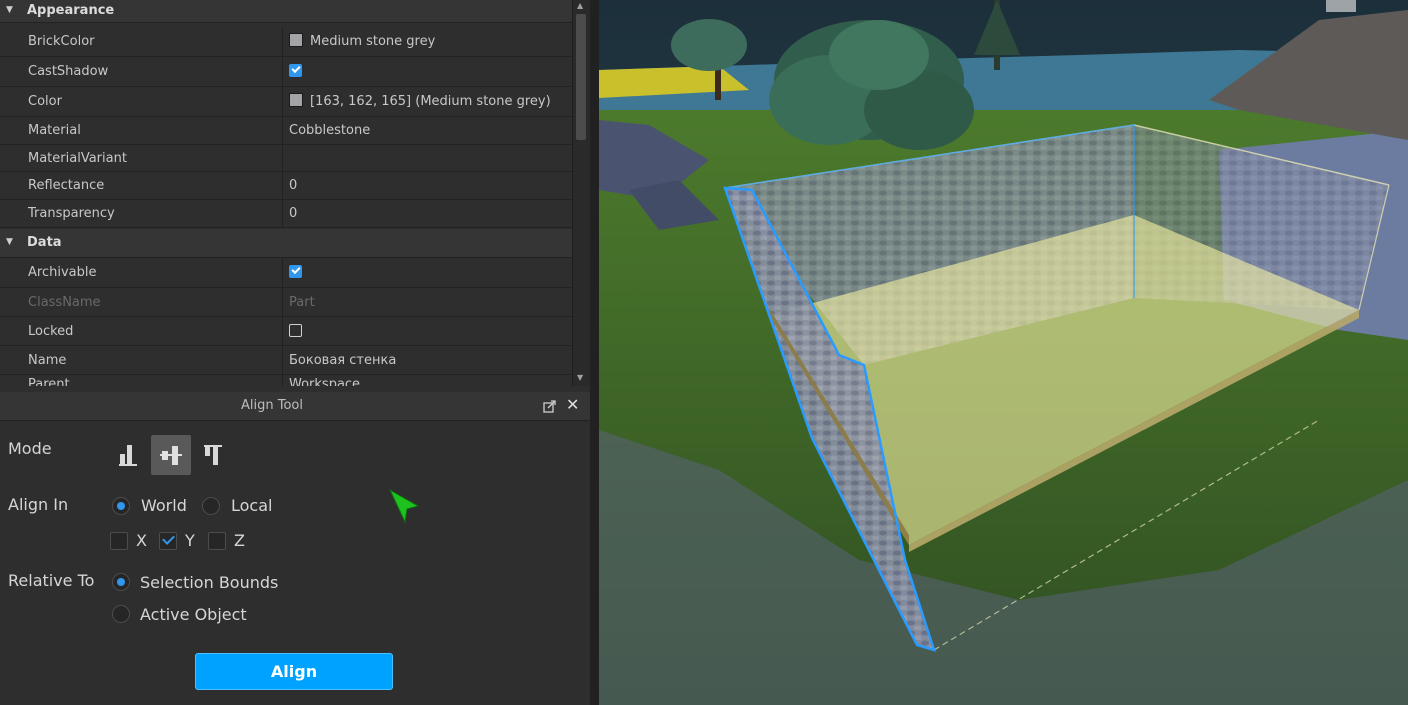 The height and width of the screenshot is (705, 1408). I want to click on locked-checkbox, so click(295, 330).